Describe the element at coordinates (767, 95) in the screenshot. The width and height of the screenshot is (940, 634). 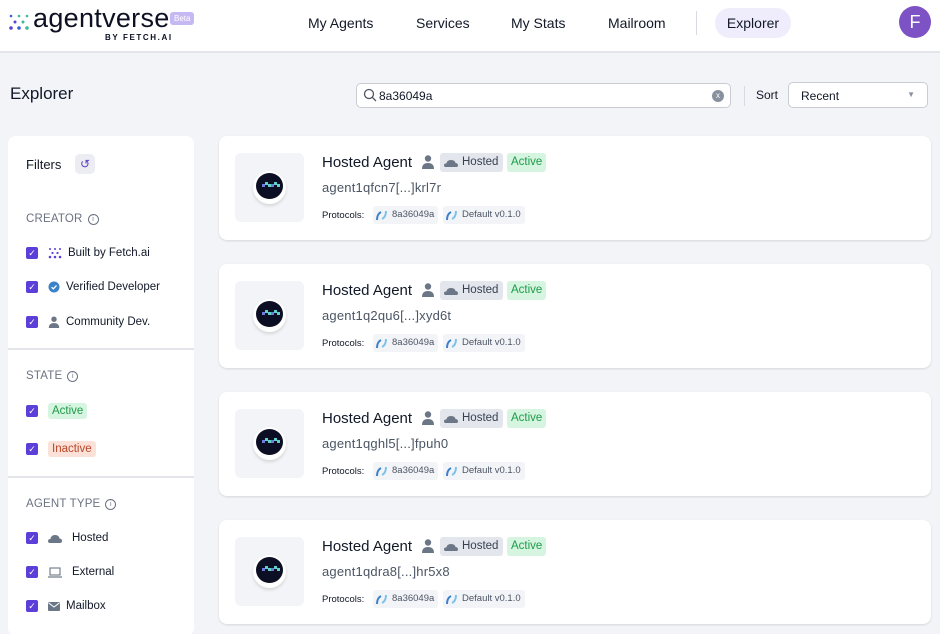
I see `sort-label: Sort` at that location.